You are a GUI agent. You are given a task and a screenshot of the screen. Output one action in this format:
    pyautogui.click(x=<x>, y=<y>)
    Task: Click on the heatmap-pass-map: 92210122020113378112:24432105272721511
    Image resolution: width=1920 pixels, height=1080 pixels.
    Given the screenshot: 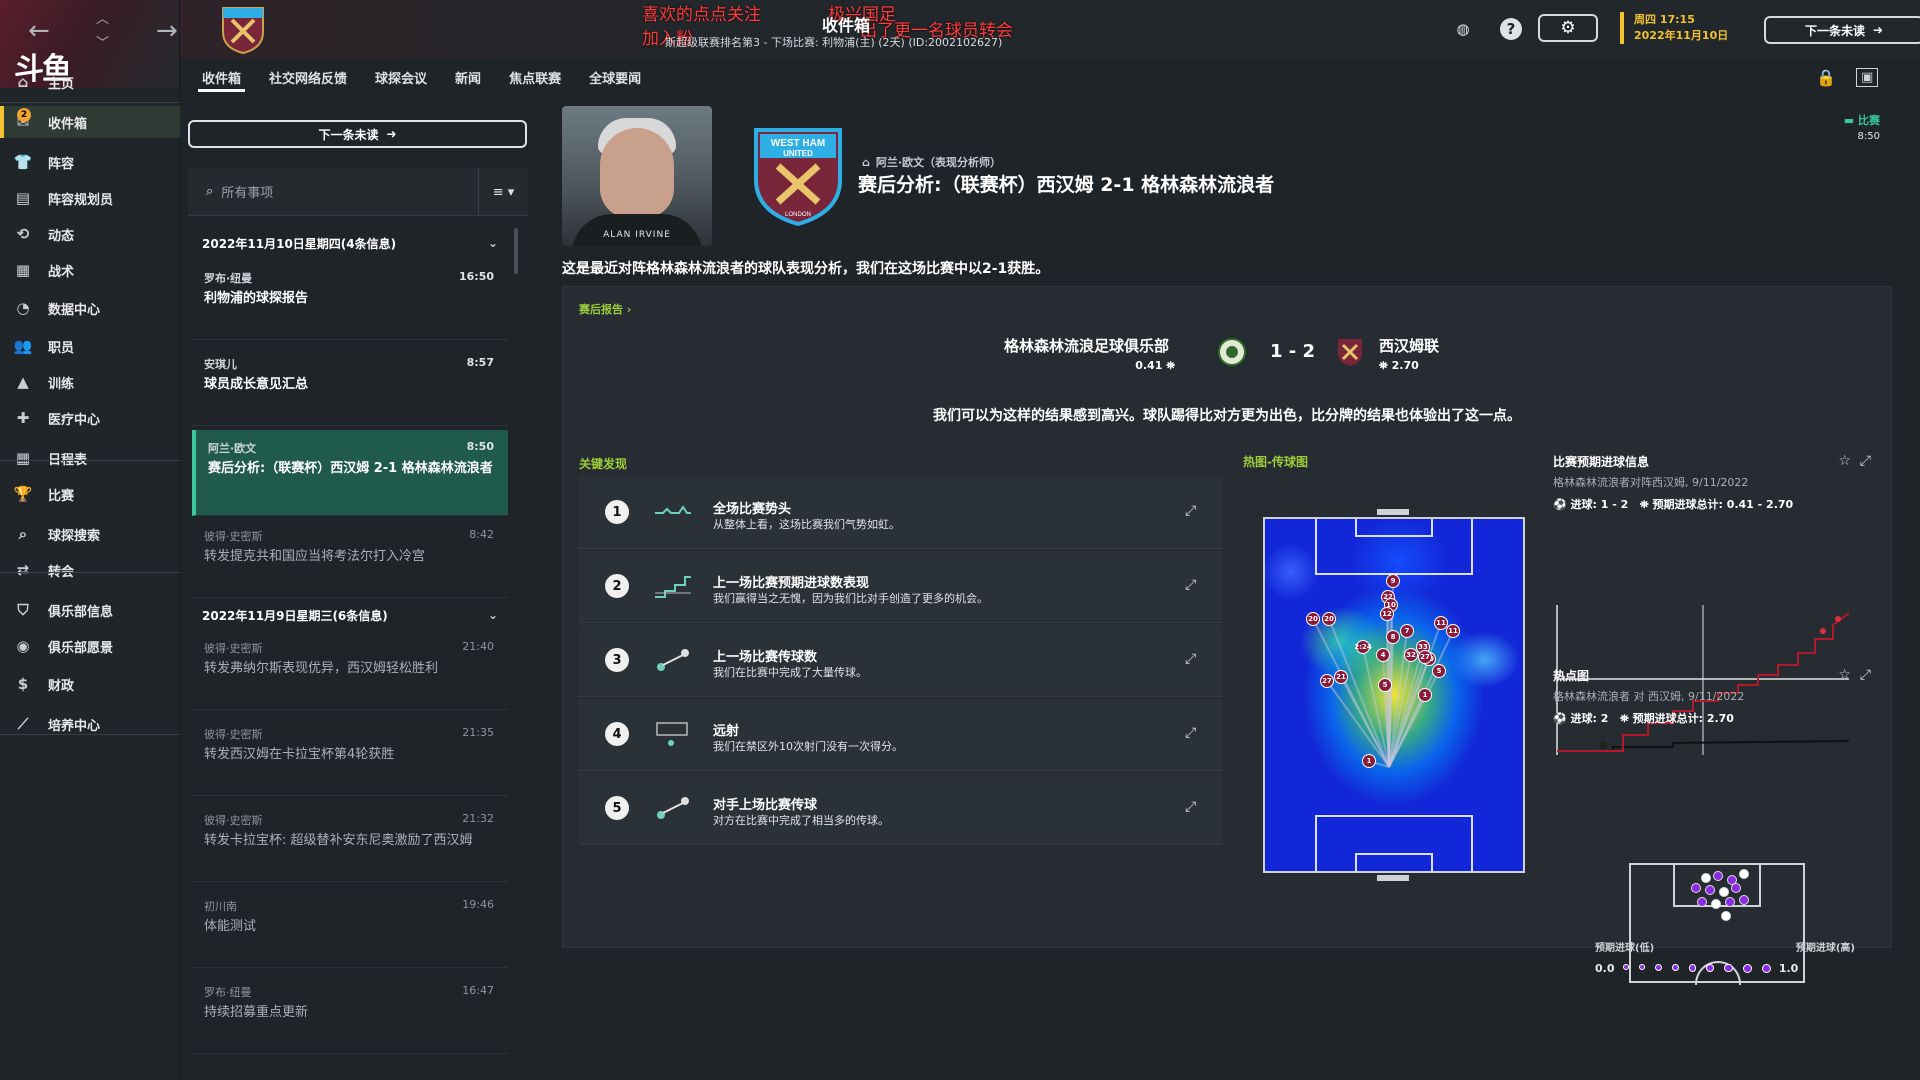 What is the action you would take?
    pyautogui.click(x=1394, y=695)
    